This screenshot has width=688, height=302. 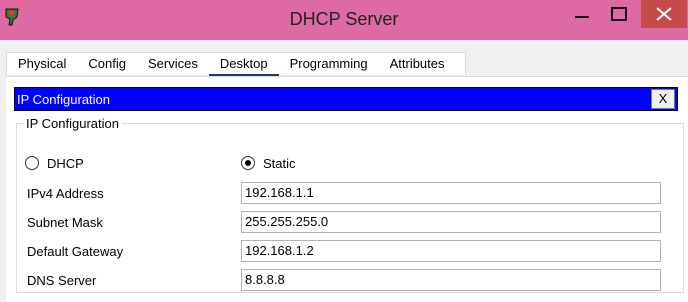 What do you see at coordinates (417, 64) in the screenshot?
I see `tab-attributes: Attributes` at bounding box center [417, 64].